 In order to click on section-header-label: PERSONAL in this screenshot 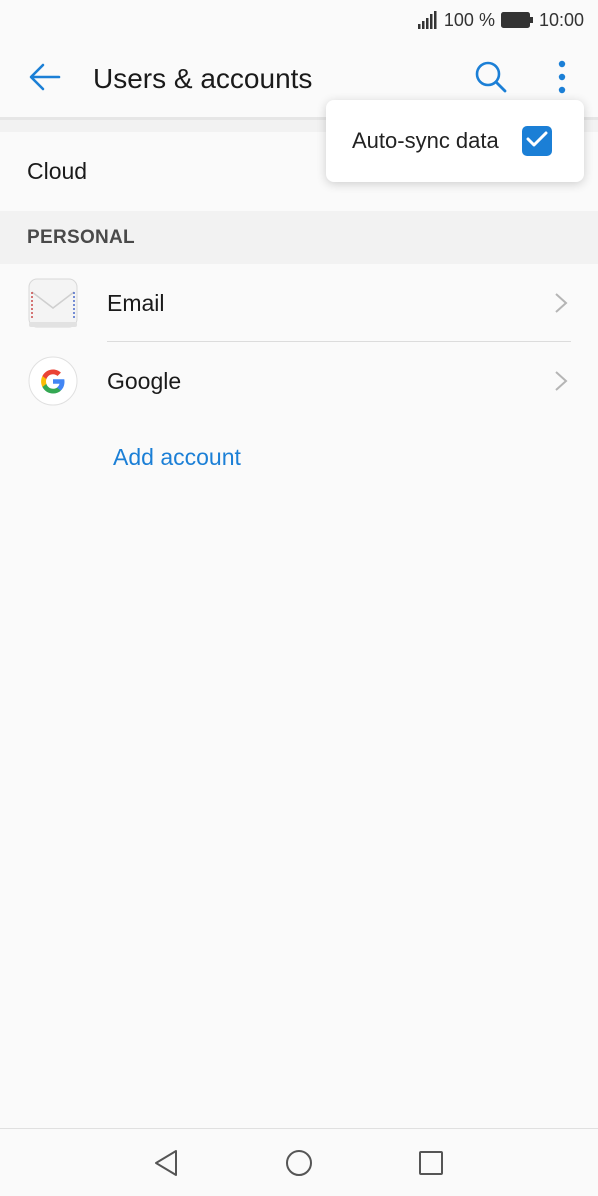, I will do `click(81, 237)`.